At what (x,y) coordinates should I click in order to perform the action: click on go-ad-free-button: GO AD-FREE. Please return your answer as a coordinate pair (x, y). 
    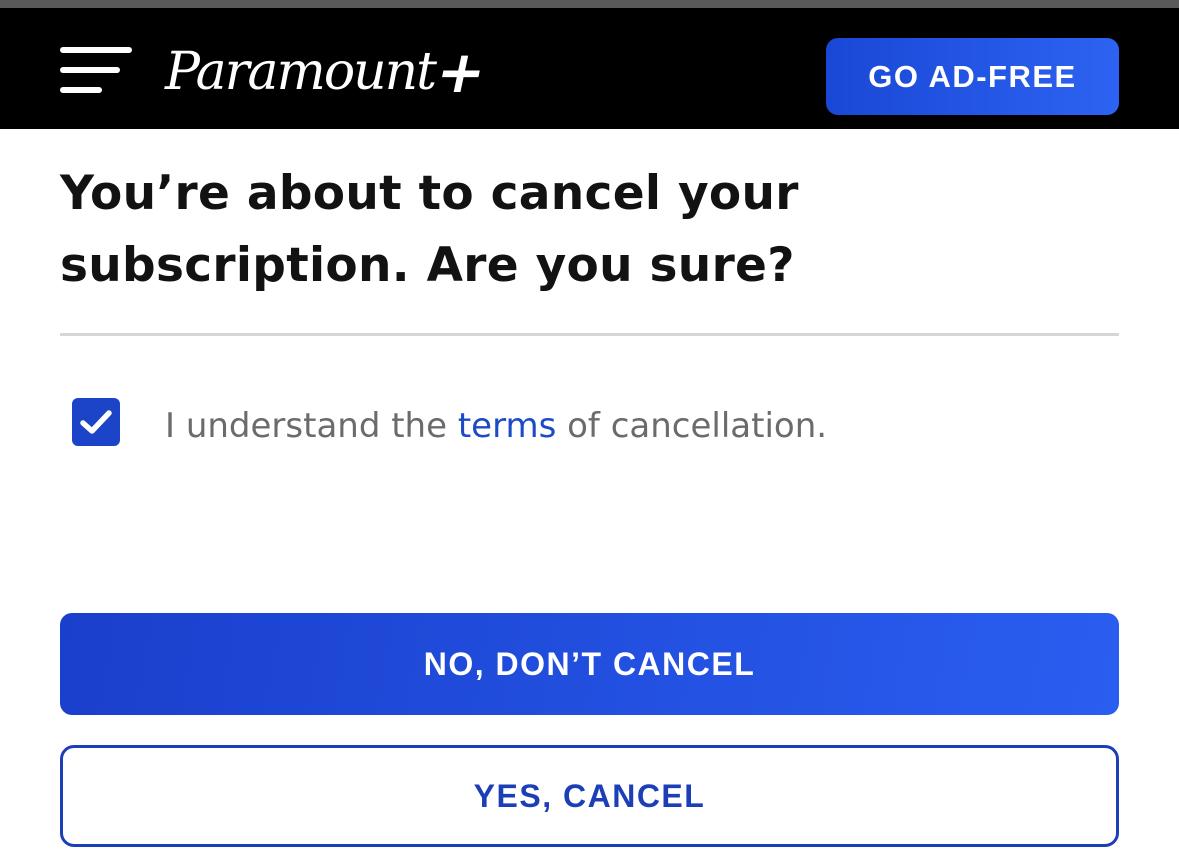
    Looking at the image, I should click on (972, 76).